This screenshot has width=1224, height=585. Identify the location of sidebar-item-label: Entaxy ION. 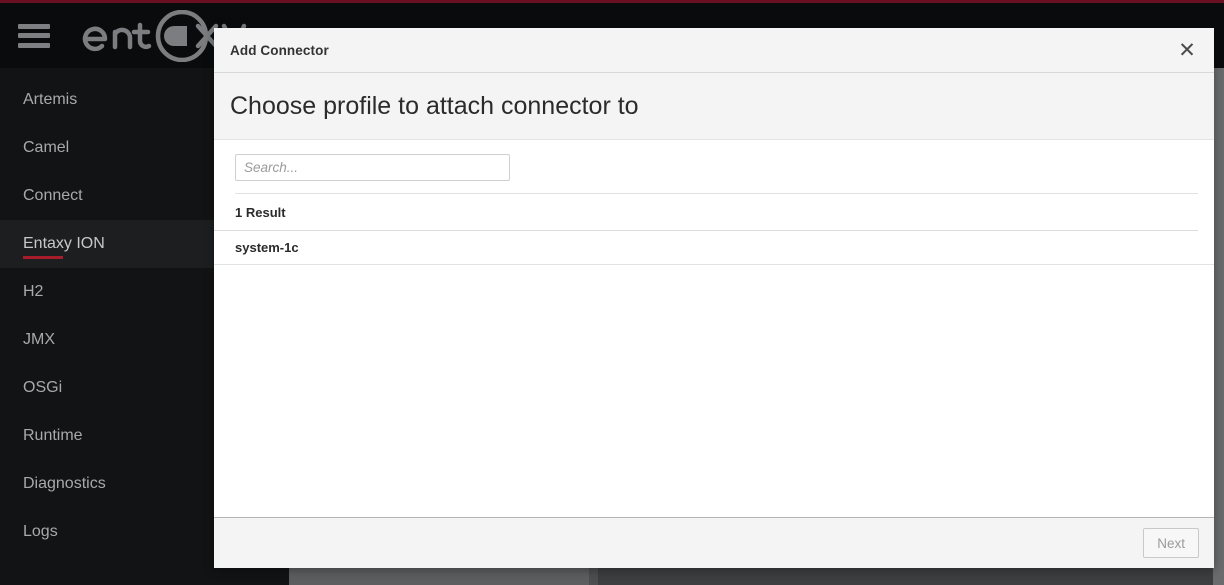
(64, 243).